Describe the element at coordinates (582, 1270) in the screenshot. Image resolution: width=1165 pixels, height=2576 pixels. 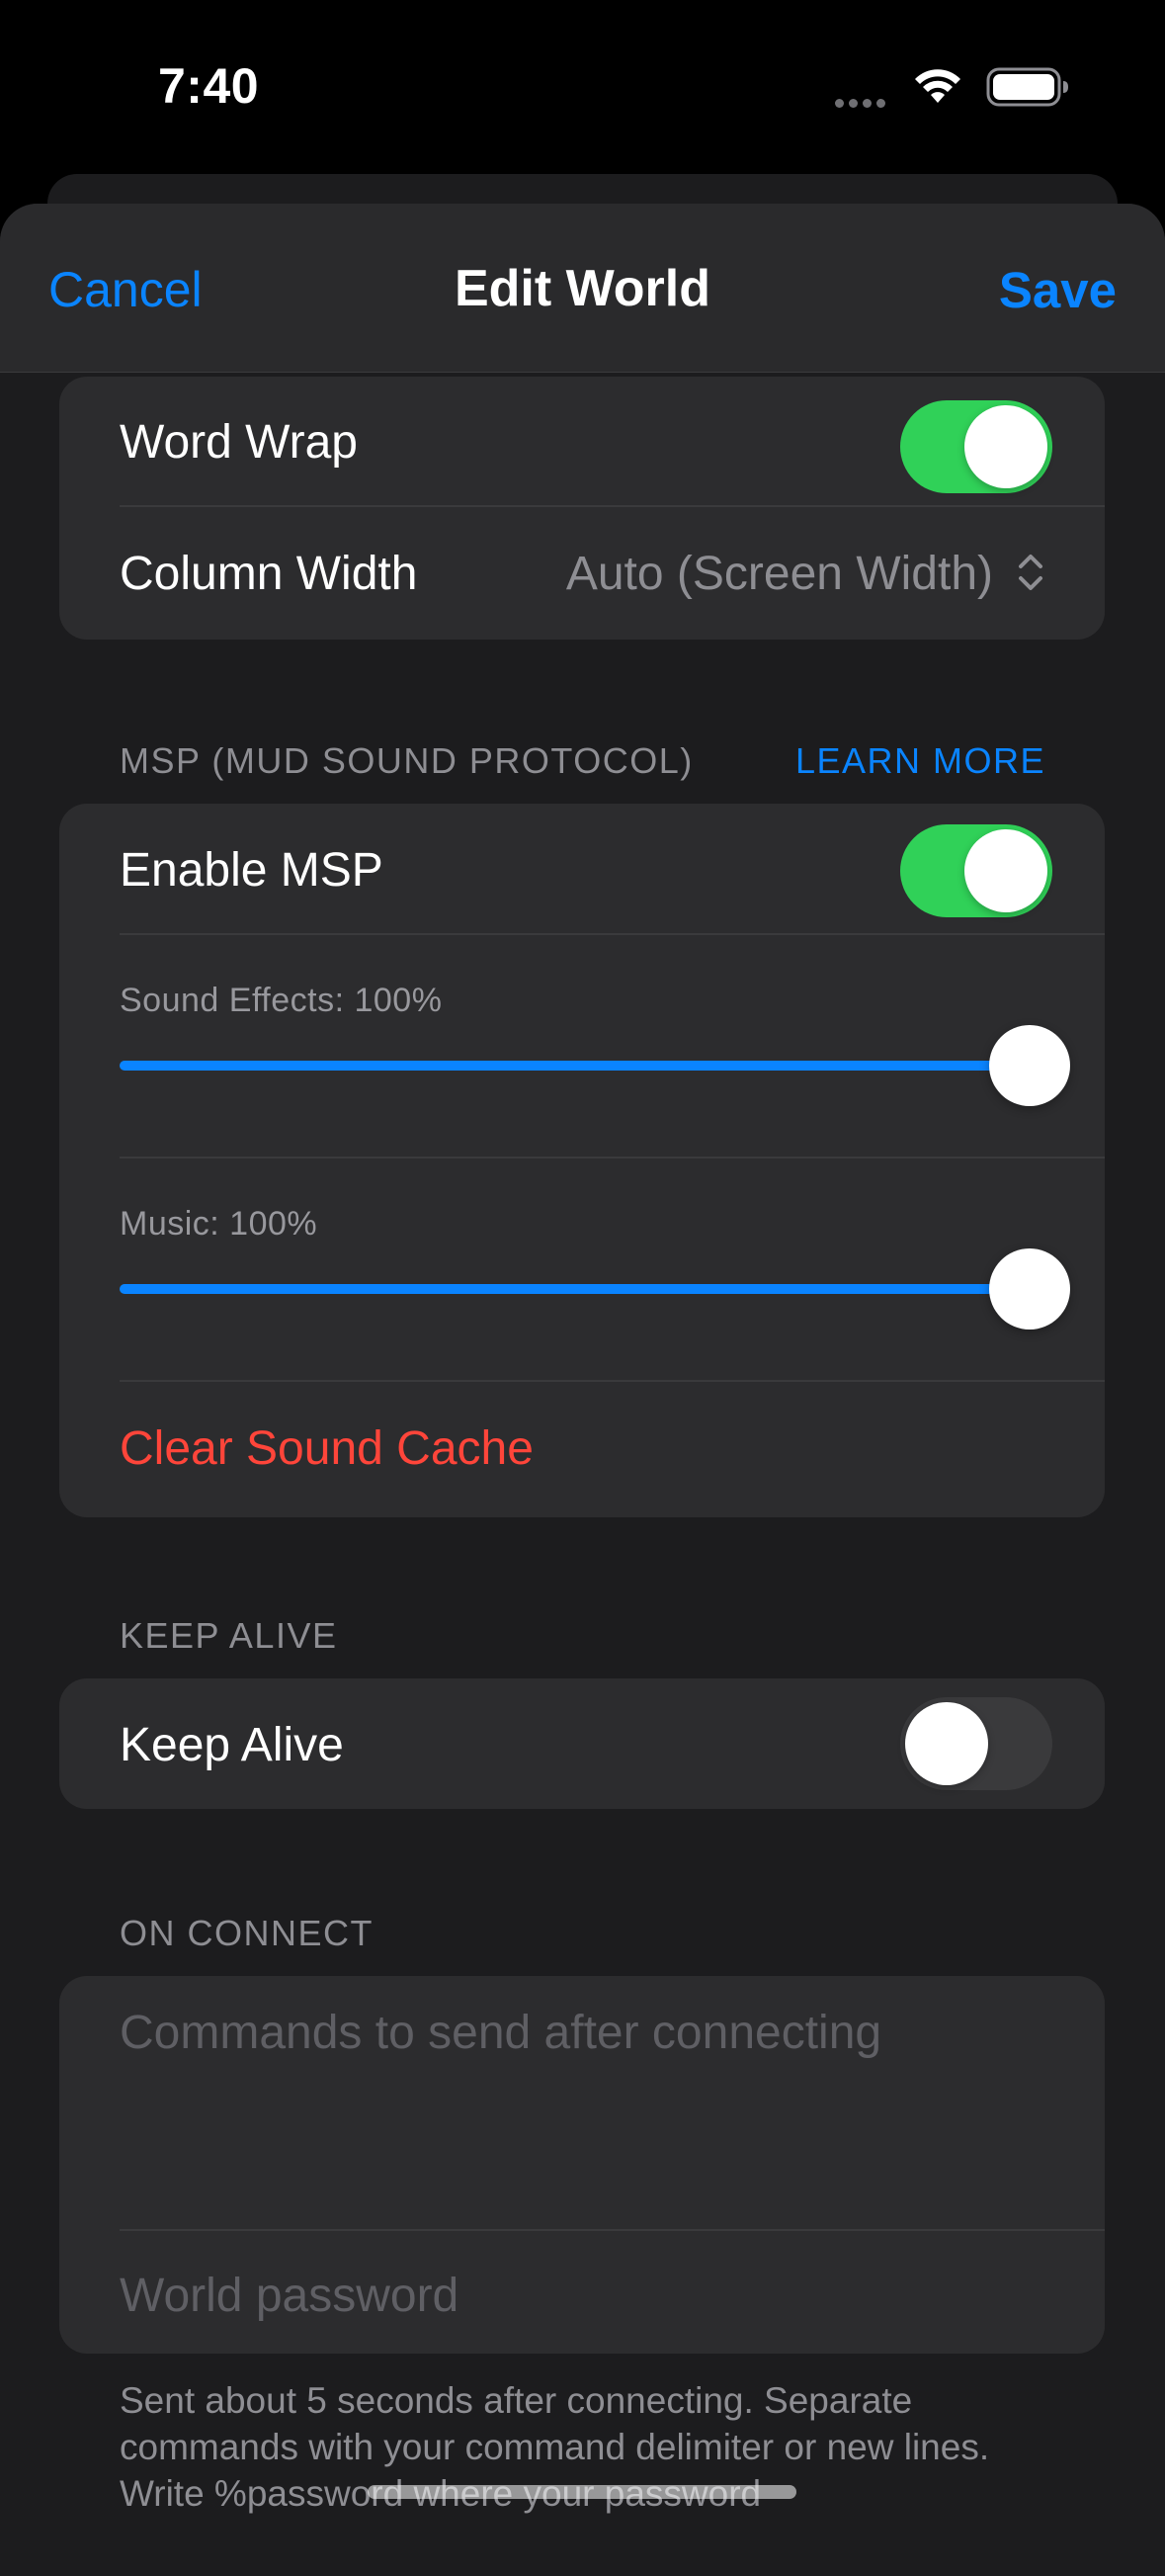
I see `music-row: Music: 100%` at that location.